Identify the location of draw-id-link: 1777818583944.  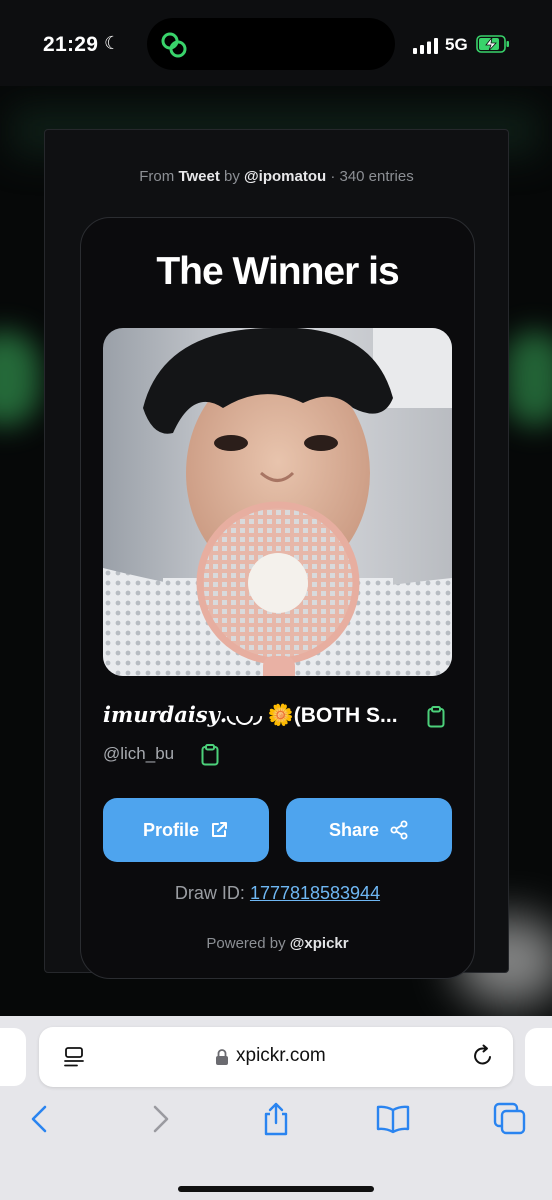
(315, 893).